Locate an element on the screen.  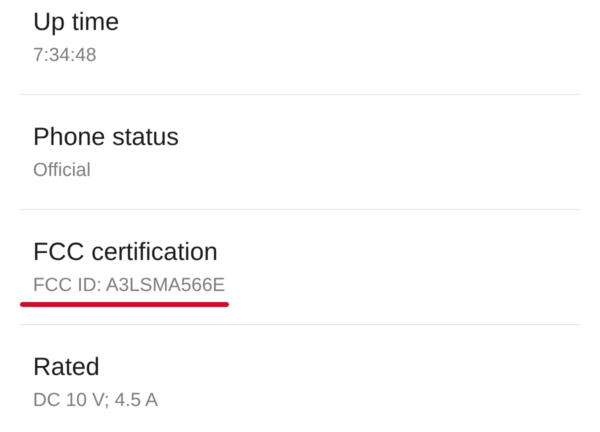
setting-title: FCC certification is located at coordinates (126, 252).